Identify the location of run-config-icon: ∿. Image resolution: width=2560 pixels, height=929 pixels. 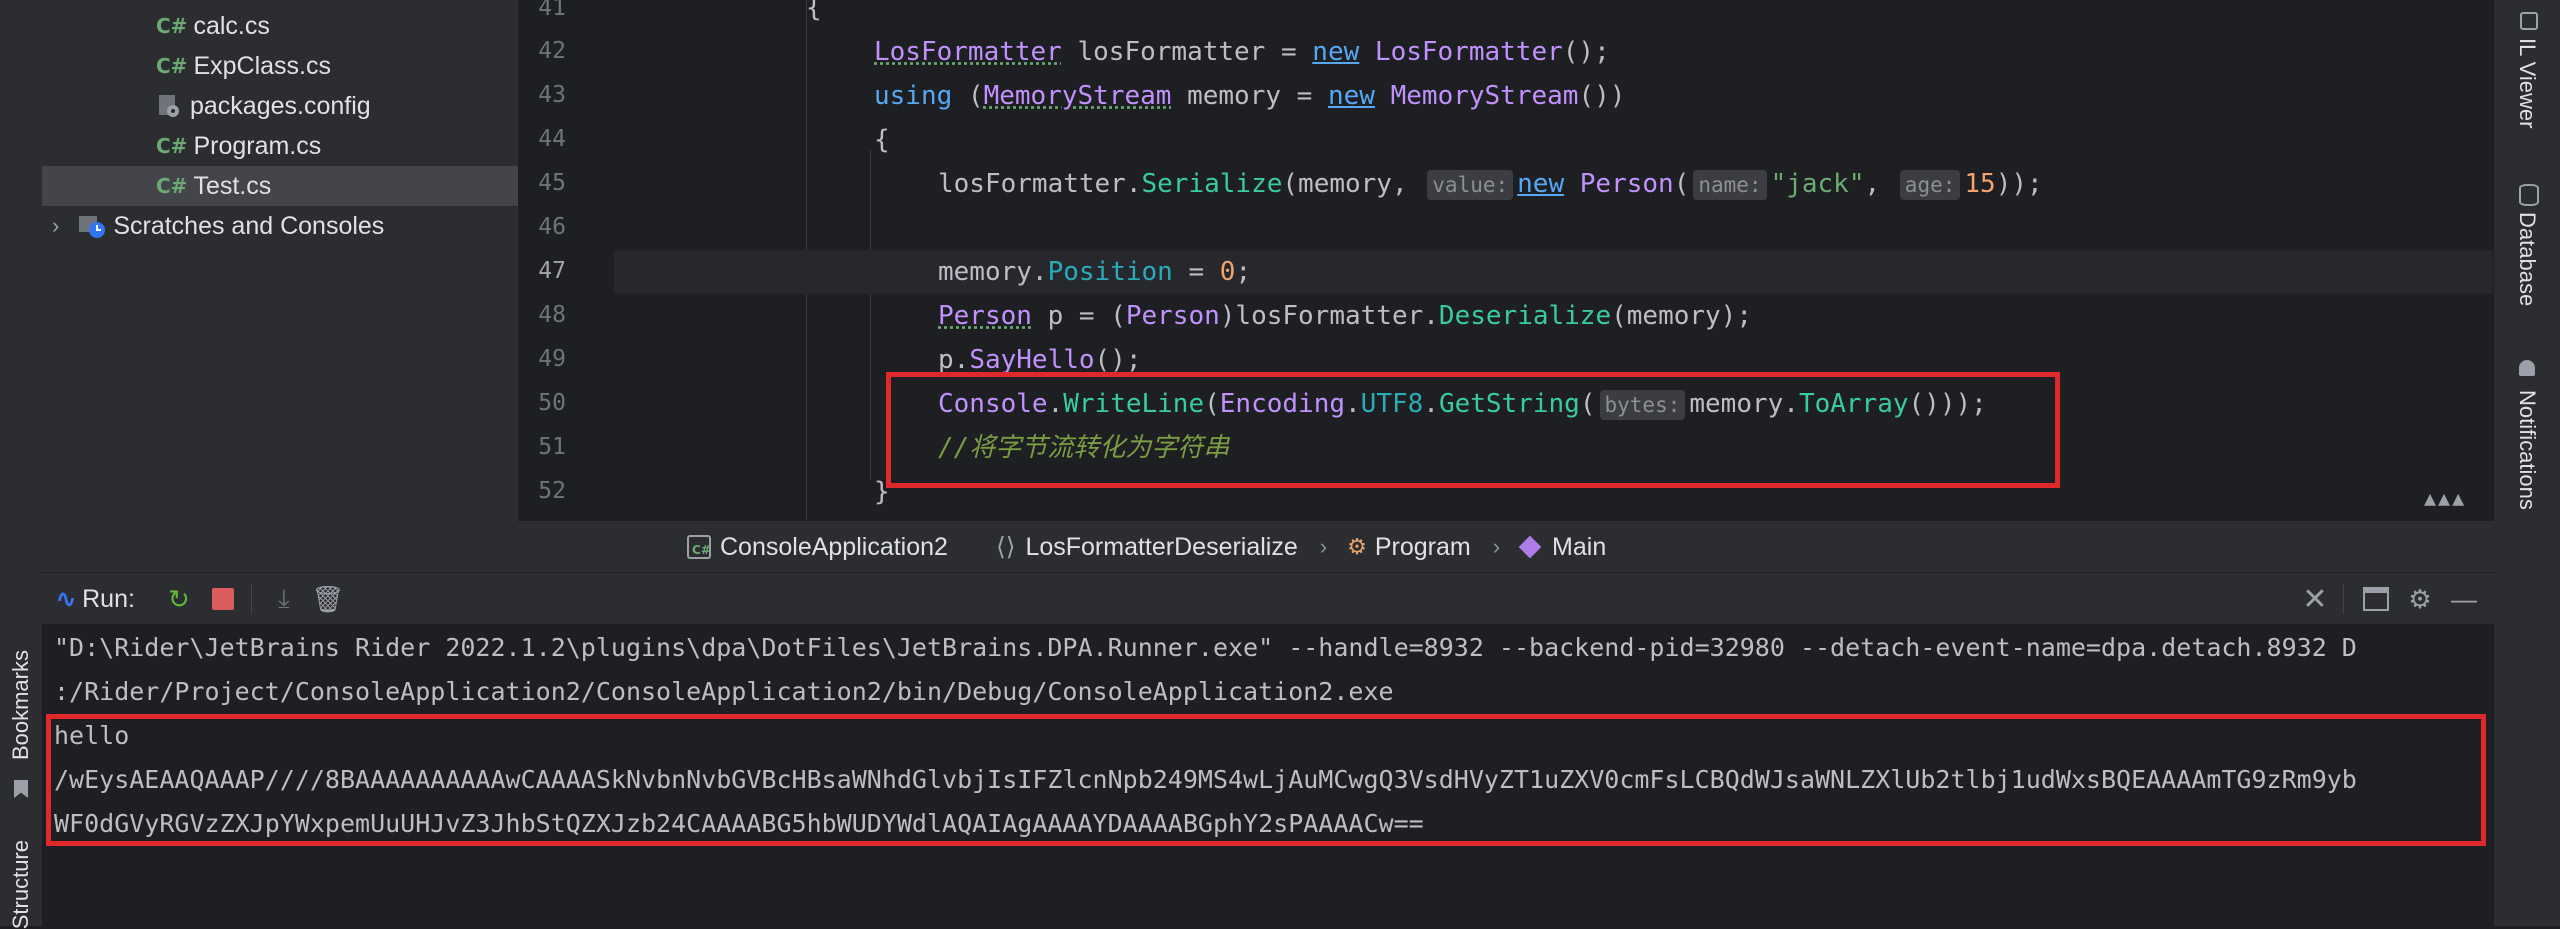
(66, 599).